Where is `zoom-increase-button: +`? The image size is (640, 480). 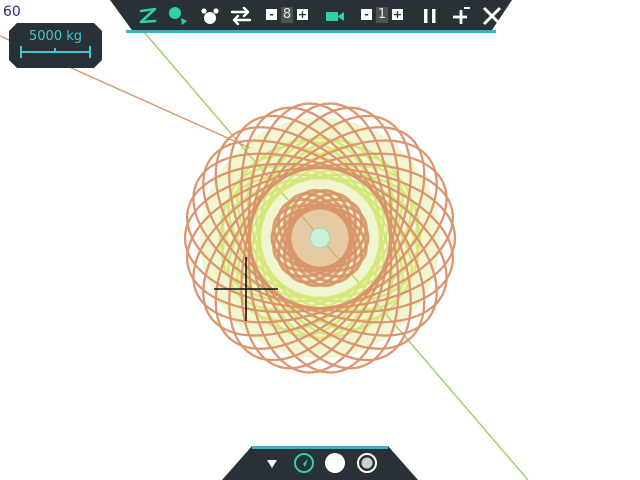
zoom-increase-button: + is located at coordinates (397, 14).